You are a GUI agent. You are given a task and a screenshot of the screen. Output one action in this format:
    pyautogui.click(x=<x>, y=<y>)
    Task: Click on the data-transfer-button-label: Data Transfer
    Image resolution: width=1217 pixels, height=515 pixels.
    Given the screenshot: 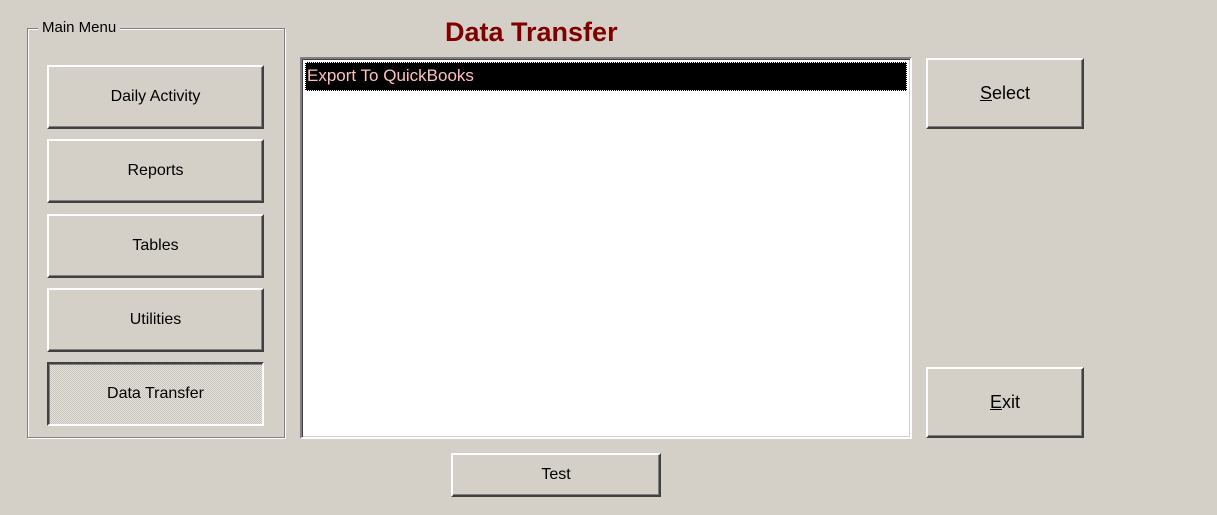 What is the action you would take?
    pyautogui.click(x=155, y=393)
    